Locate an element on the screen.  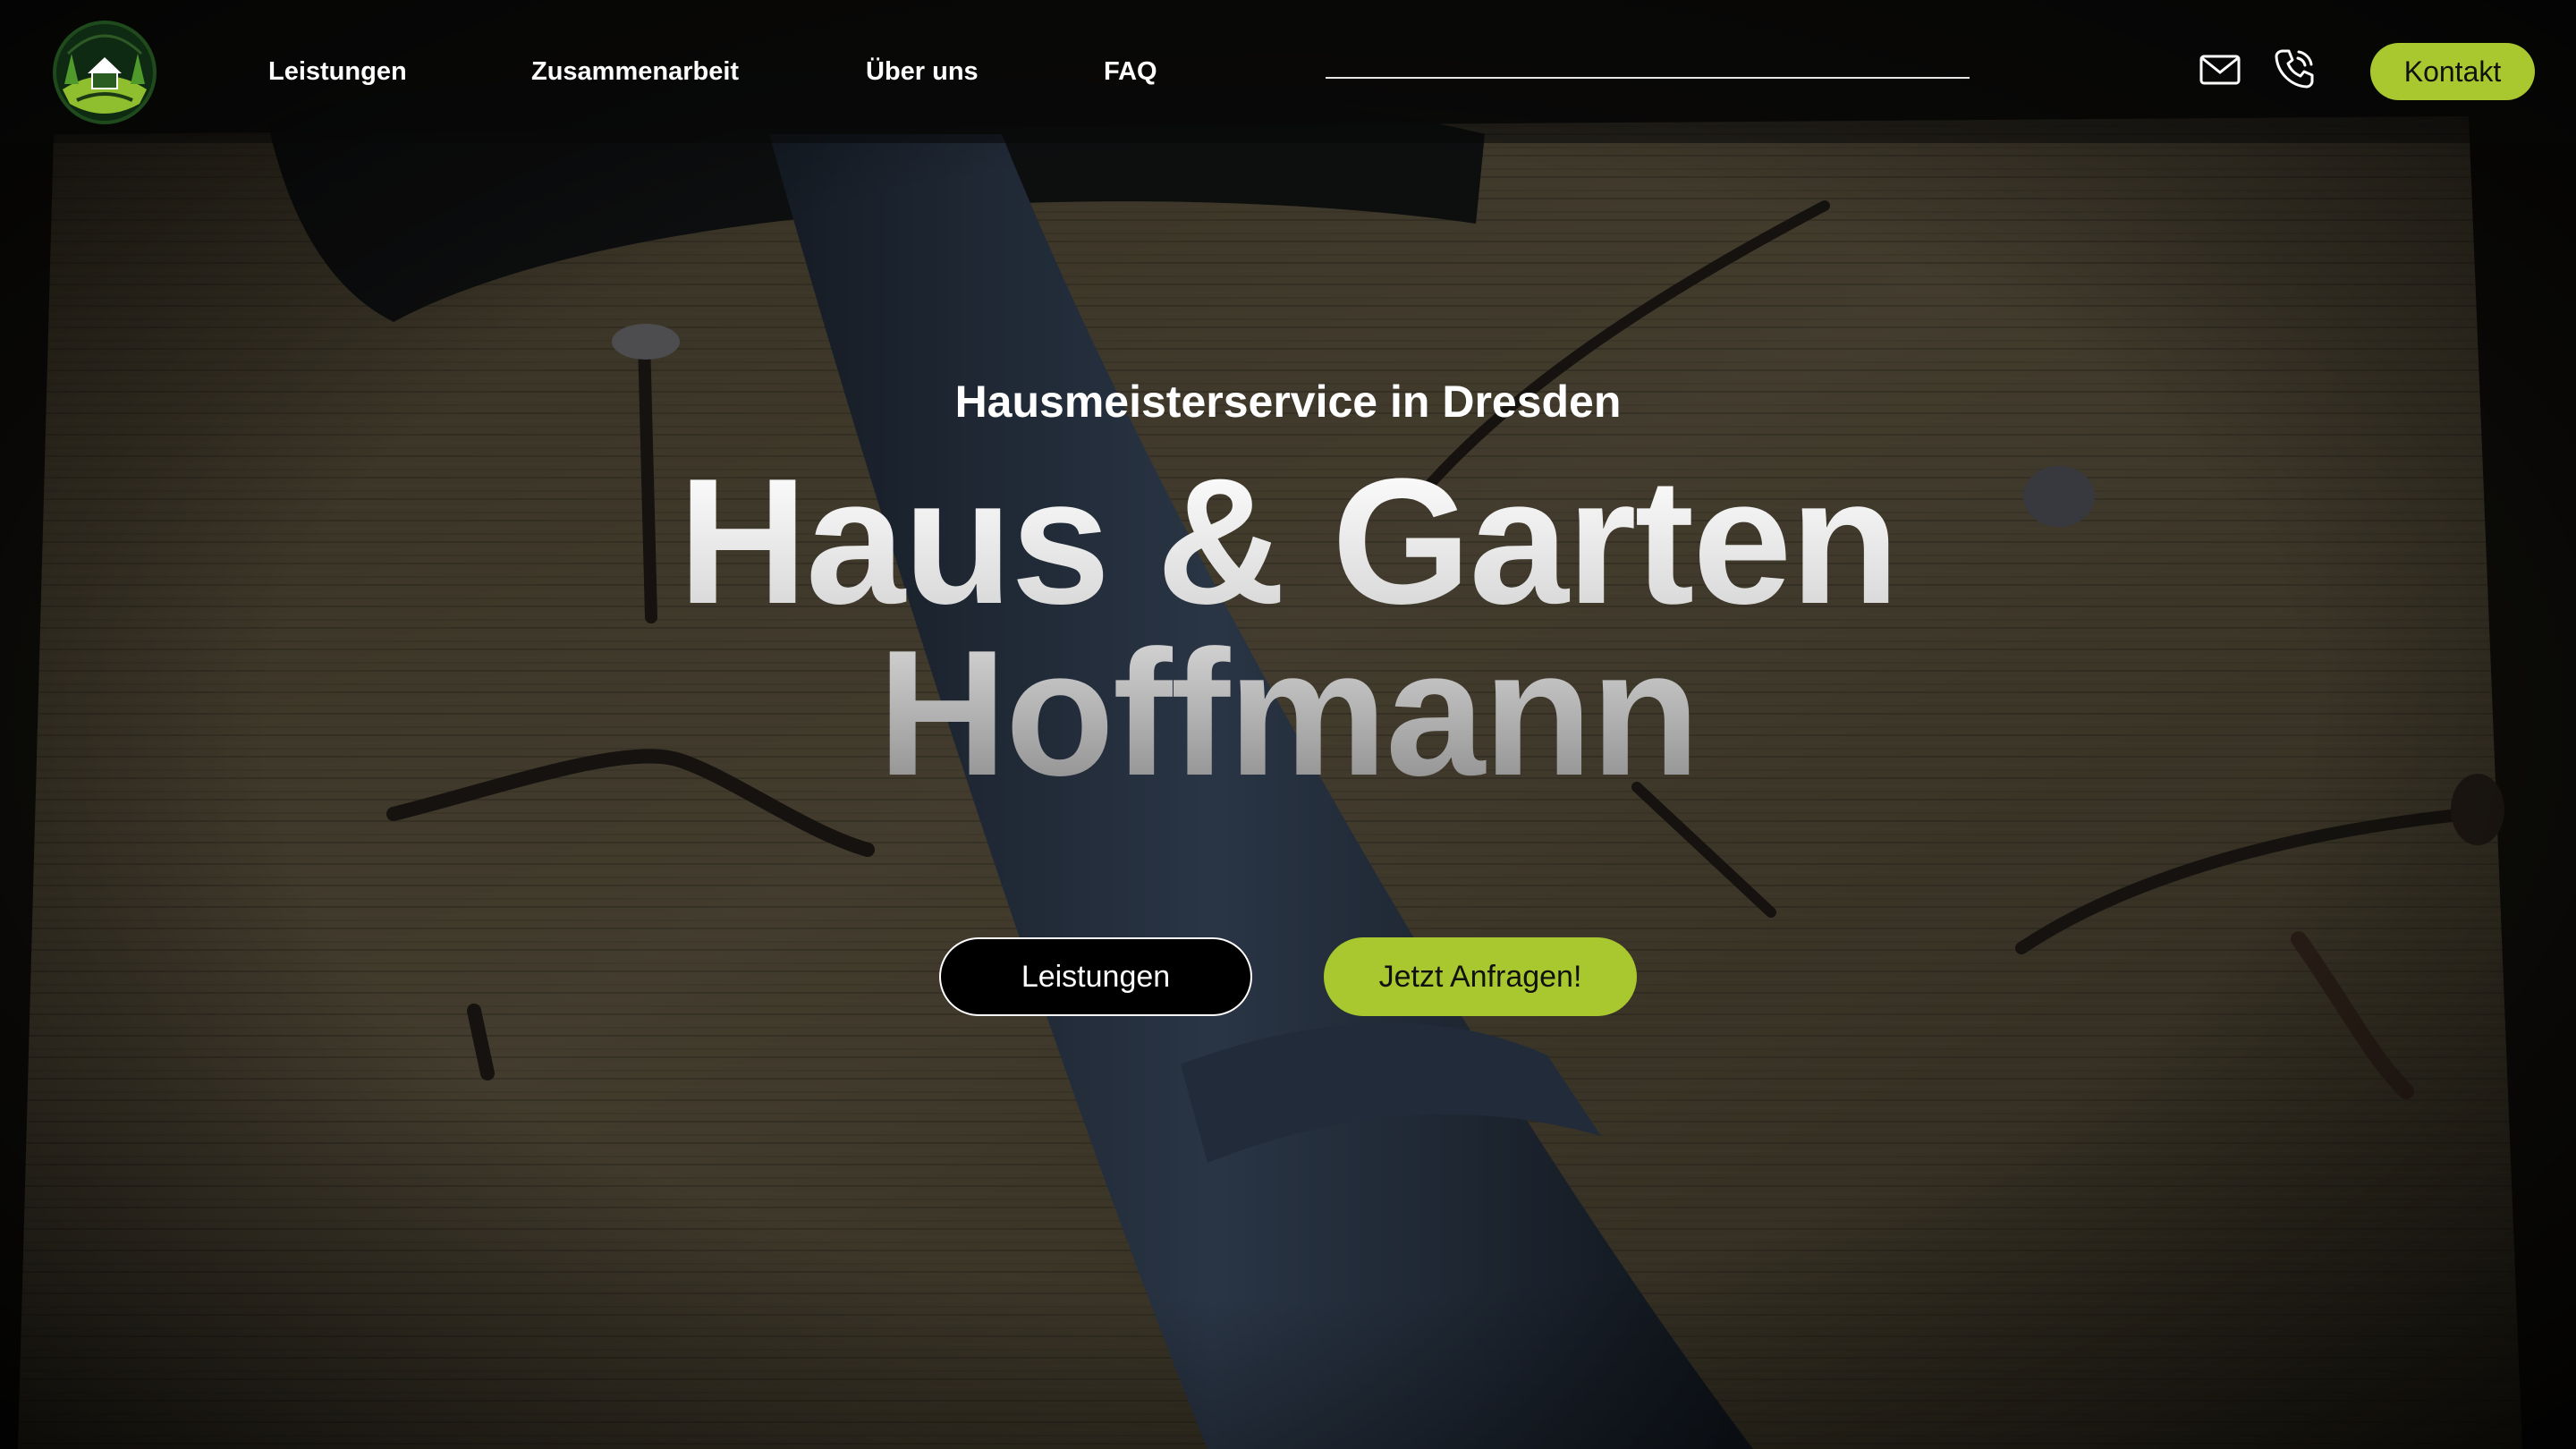
house-garden-logo-icon is located at coordinates (104, 72).